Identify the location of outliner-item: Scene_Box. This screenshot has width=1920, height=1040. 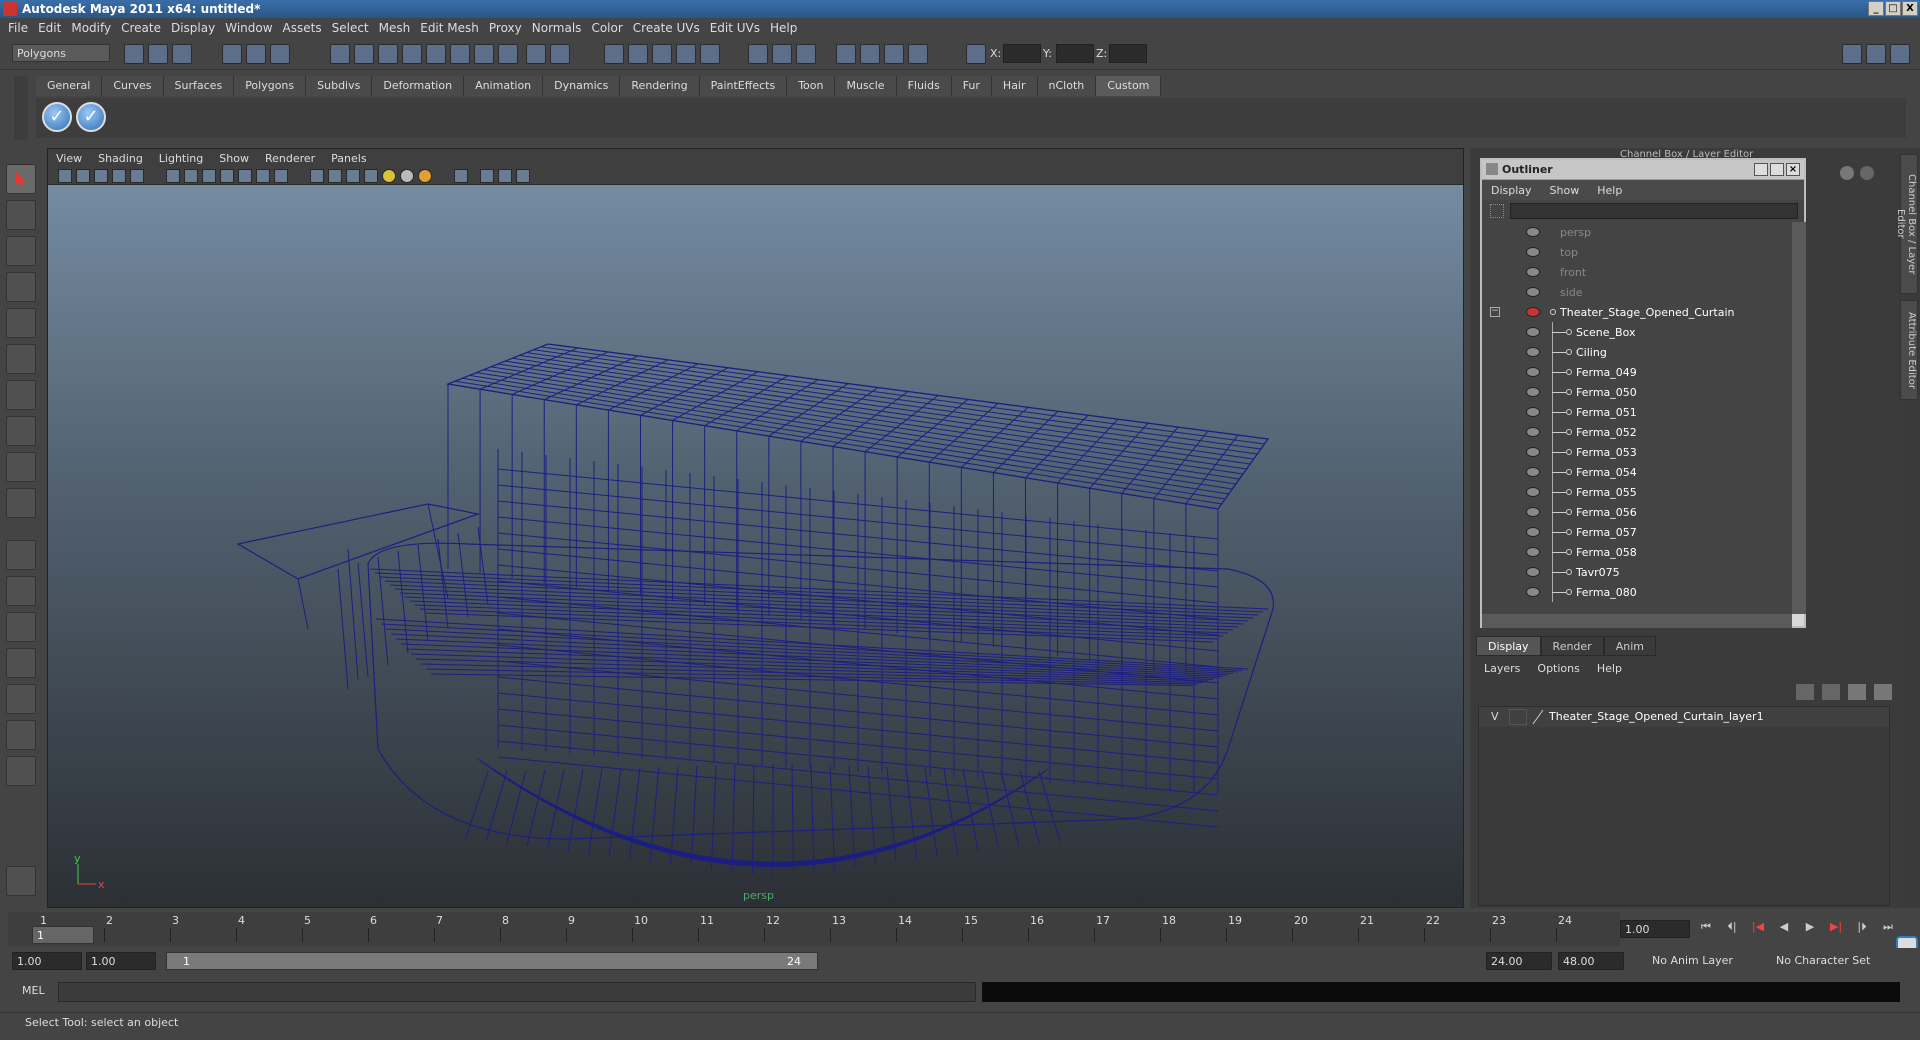
(1637, 332).